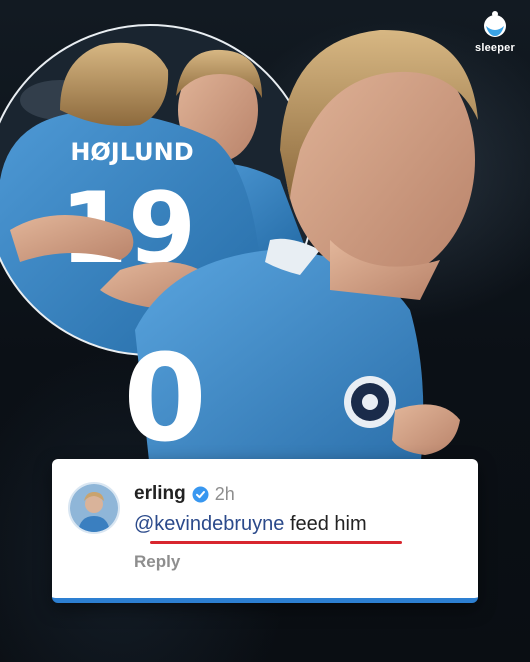 Image resolution: width=530 pixels, height=662 pixels. I want to click on comment-header: erling 2h, so click(184, 494).